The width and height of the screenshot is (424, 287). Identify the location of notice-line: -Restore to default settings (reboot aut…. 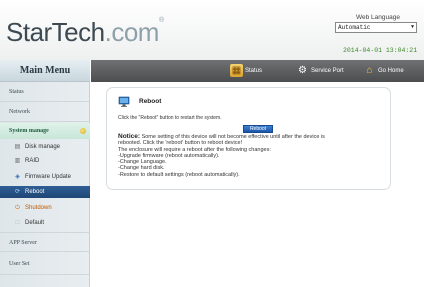
(179, 174).